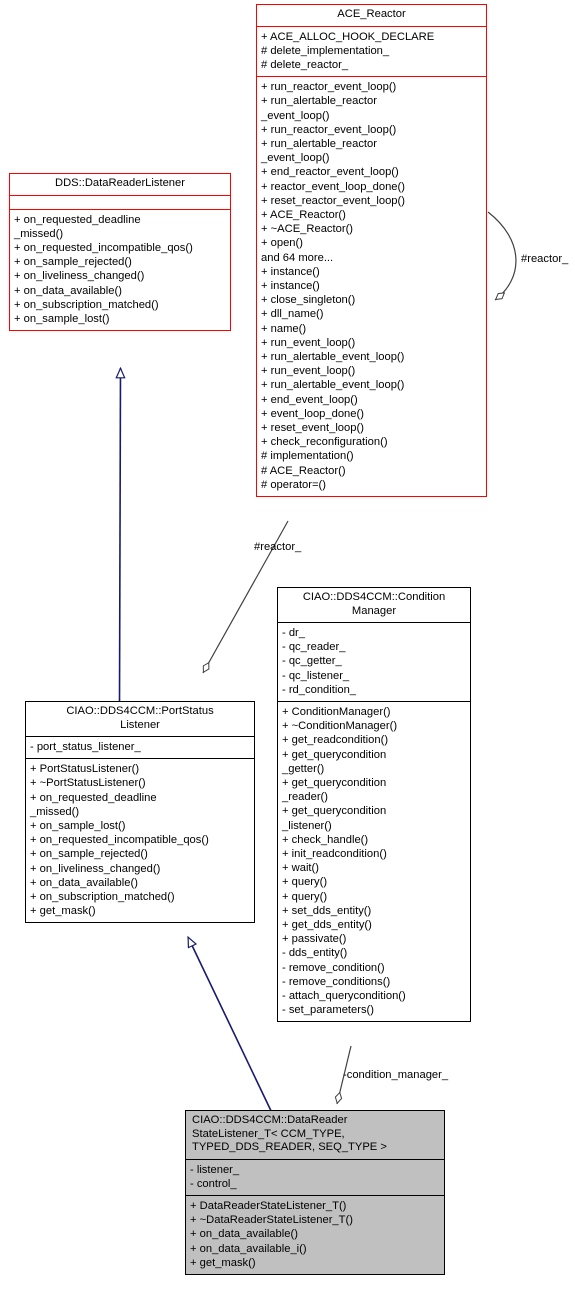 The height and width of the screenshot is (1296, 575). What do you see at coordinates (333, 200) in the screenshot?
I see `operation-row: + reset_reactor_event_loop()` at bounding box center [333, 200].